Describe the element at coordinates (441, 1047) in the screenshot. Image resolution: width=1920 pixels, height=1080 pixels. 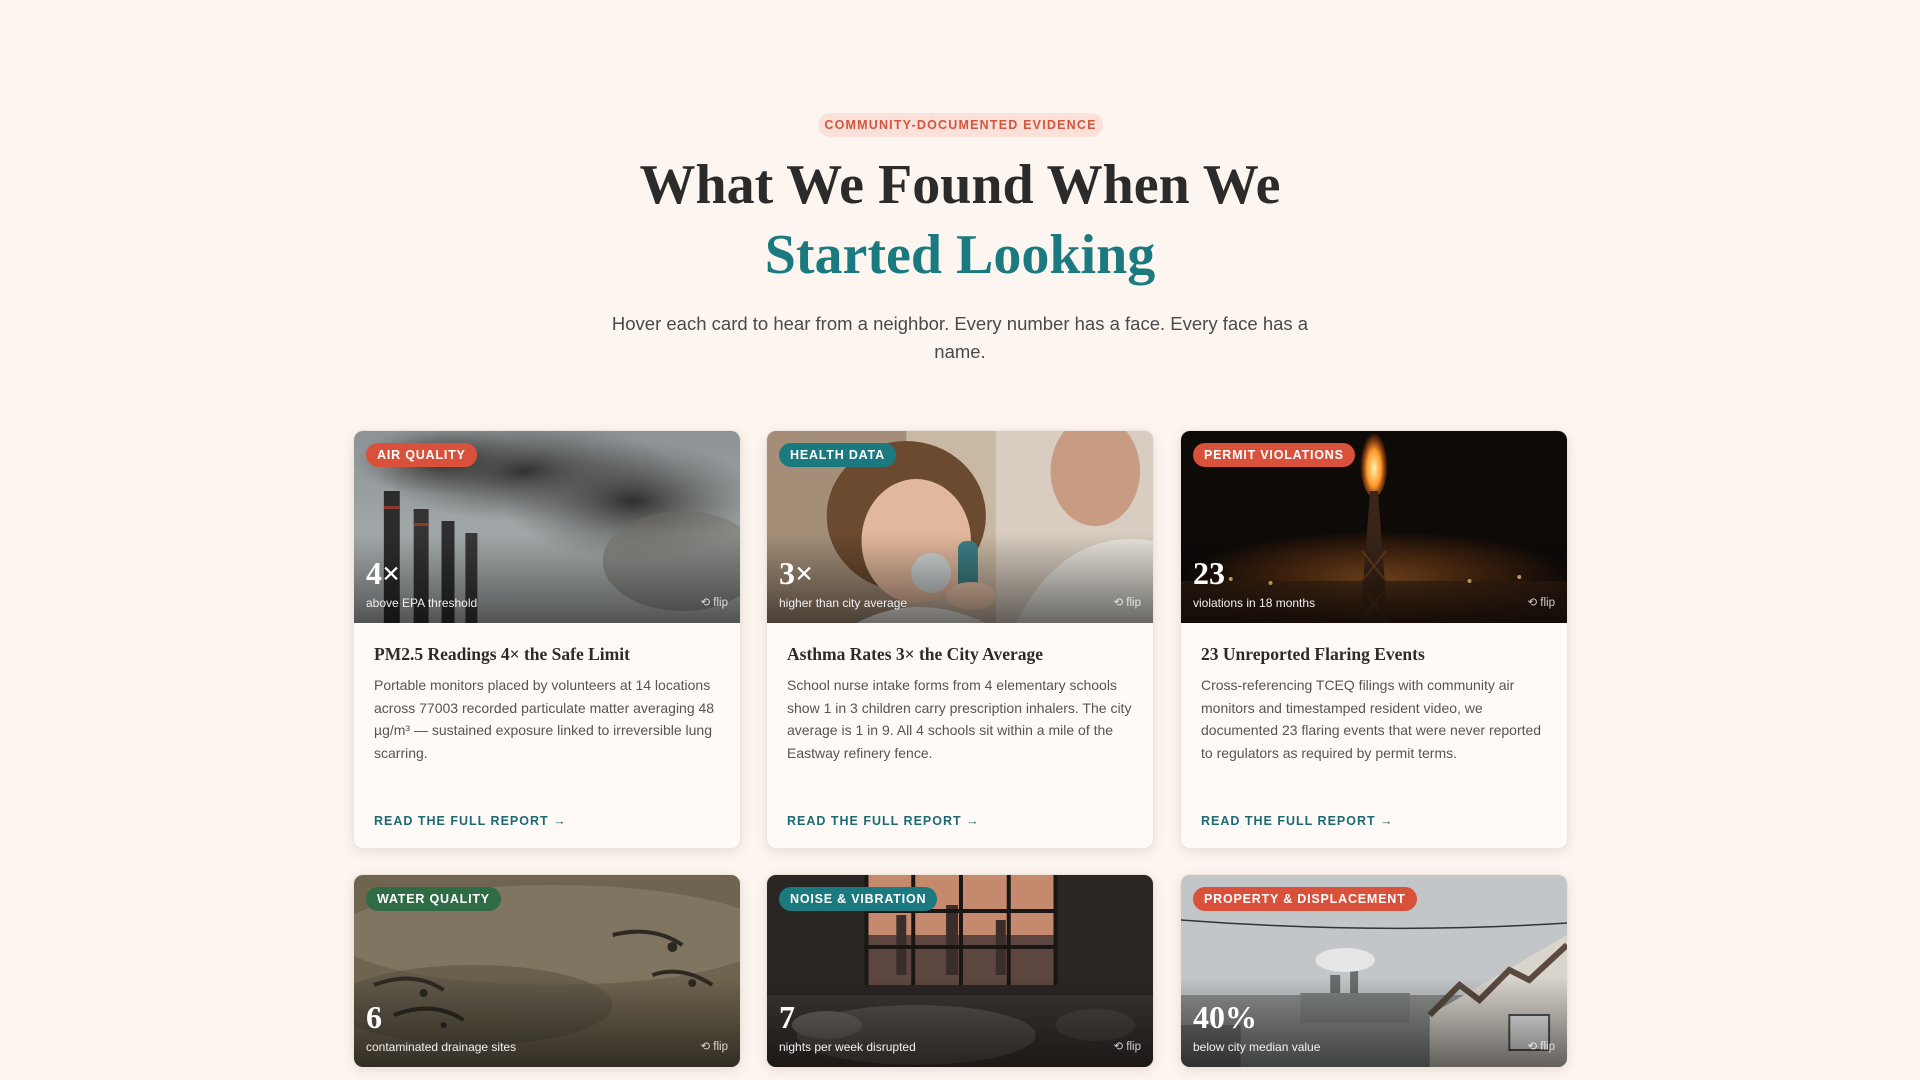
I see `stat-label: contaminated drainage sites` at that location.